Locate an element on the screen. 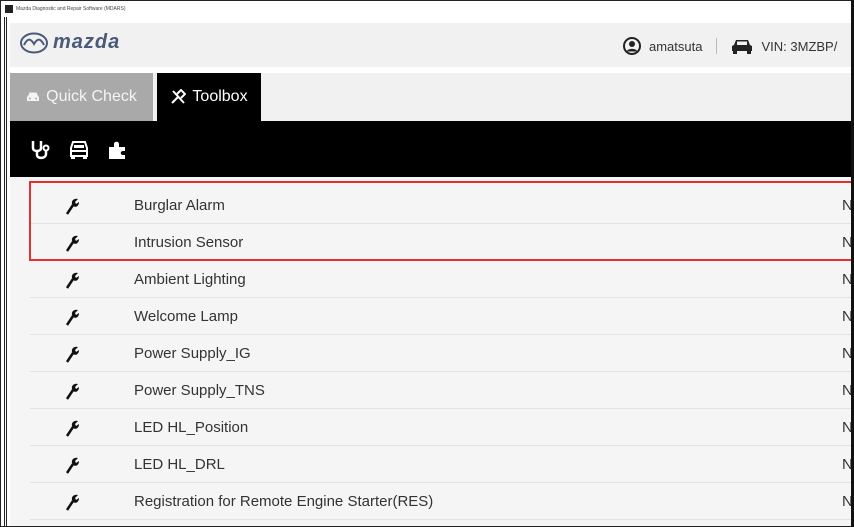 This screenshot has width=854, height=527. item-label: Power Supply_TNS is located at coordinates (199, 390).